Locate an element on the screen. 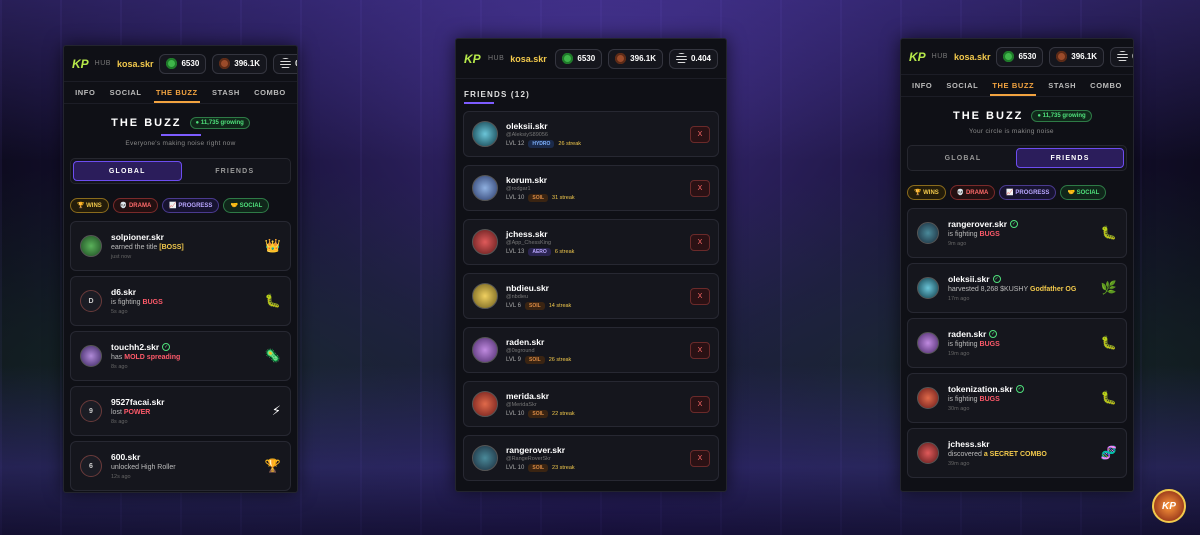 The image size is (1200, 535). filter-row: 🏆 WINS 💀 DRAMA 📈 PROGRESS 🤝 SOCIAL is located at coordinates (1017, 192).